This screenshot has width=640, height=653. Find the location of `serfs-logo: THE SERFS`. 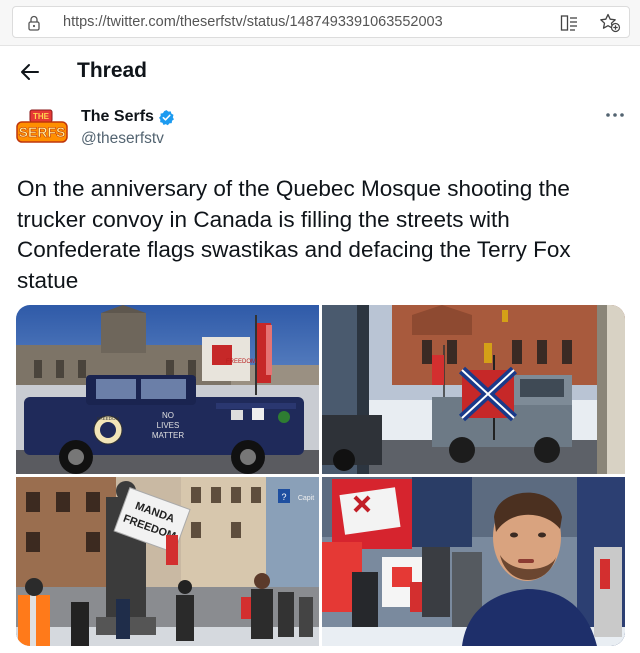

serfs-logo: THE SERFS is located at coordinates (42, 126).